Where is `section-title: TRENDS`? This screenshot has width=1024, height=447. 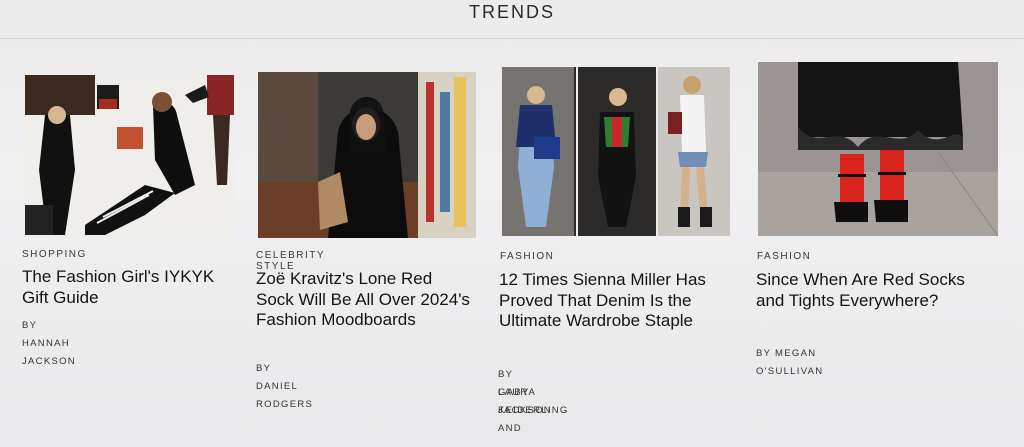
section-title: TRENDS is located at coordinates (511, 12).